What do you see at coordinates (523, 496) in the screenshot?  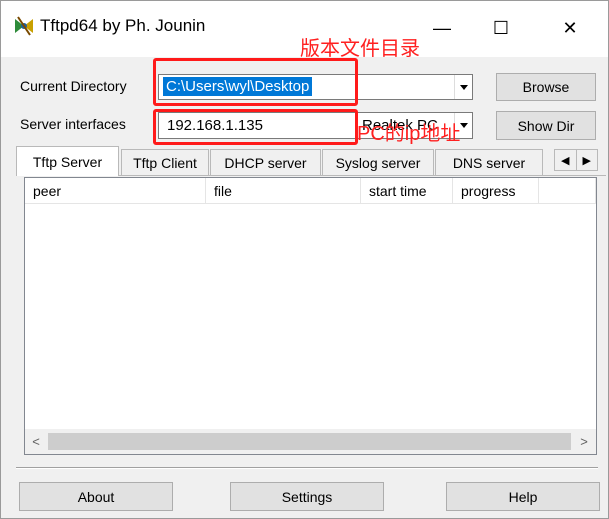 I see `help-button: Help` at bounding box center [523, 496].